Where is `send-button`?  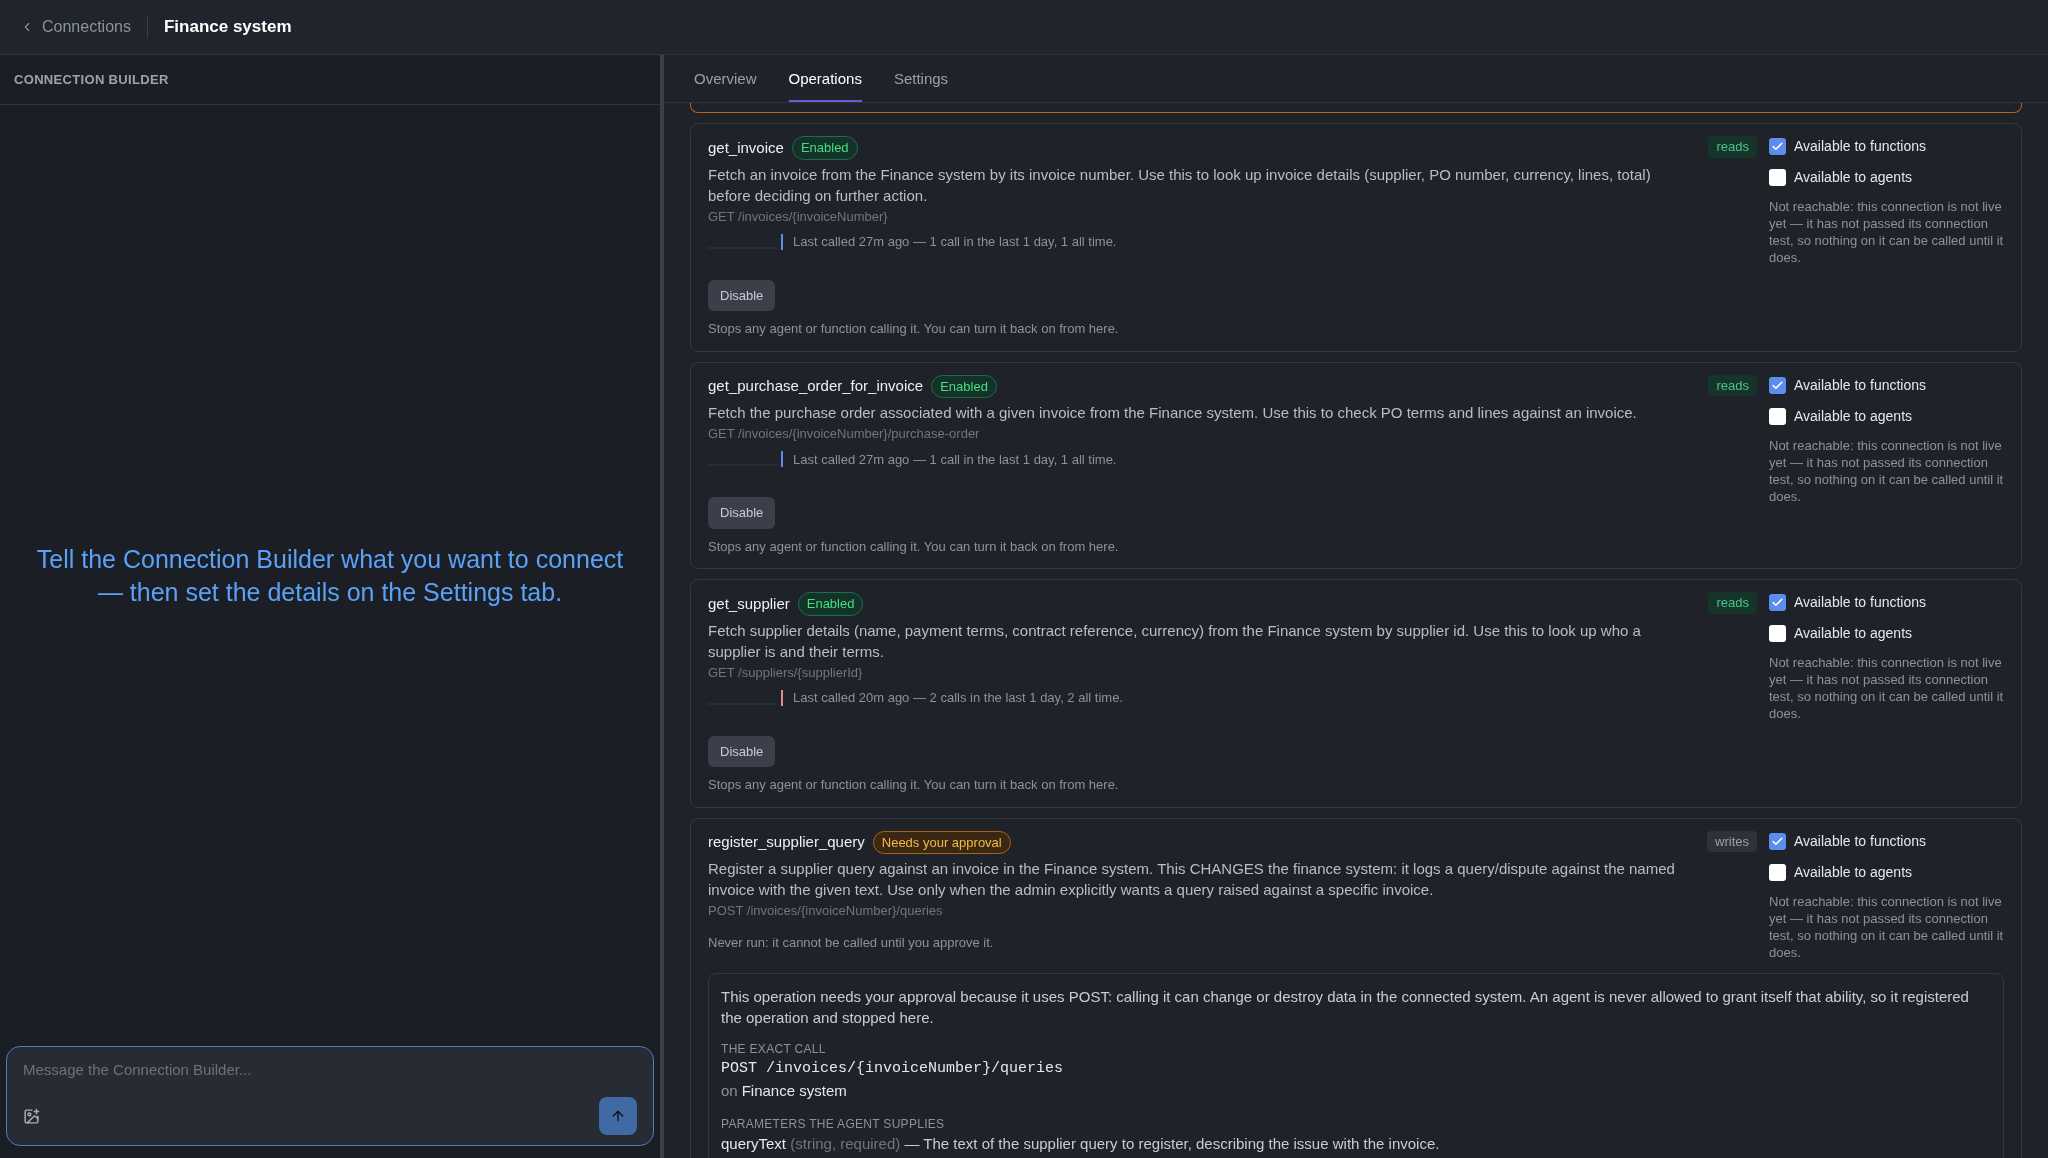
send-button is located at coordinates (618, 1116).